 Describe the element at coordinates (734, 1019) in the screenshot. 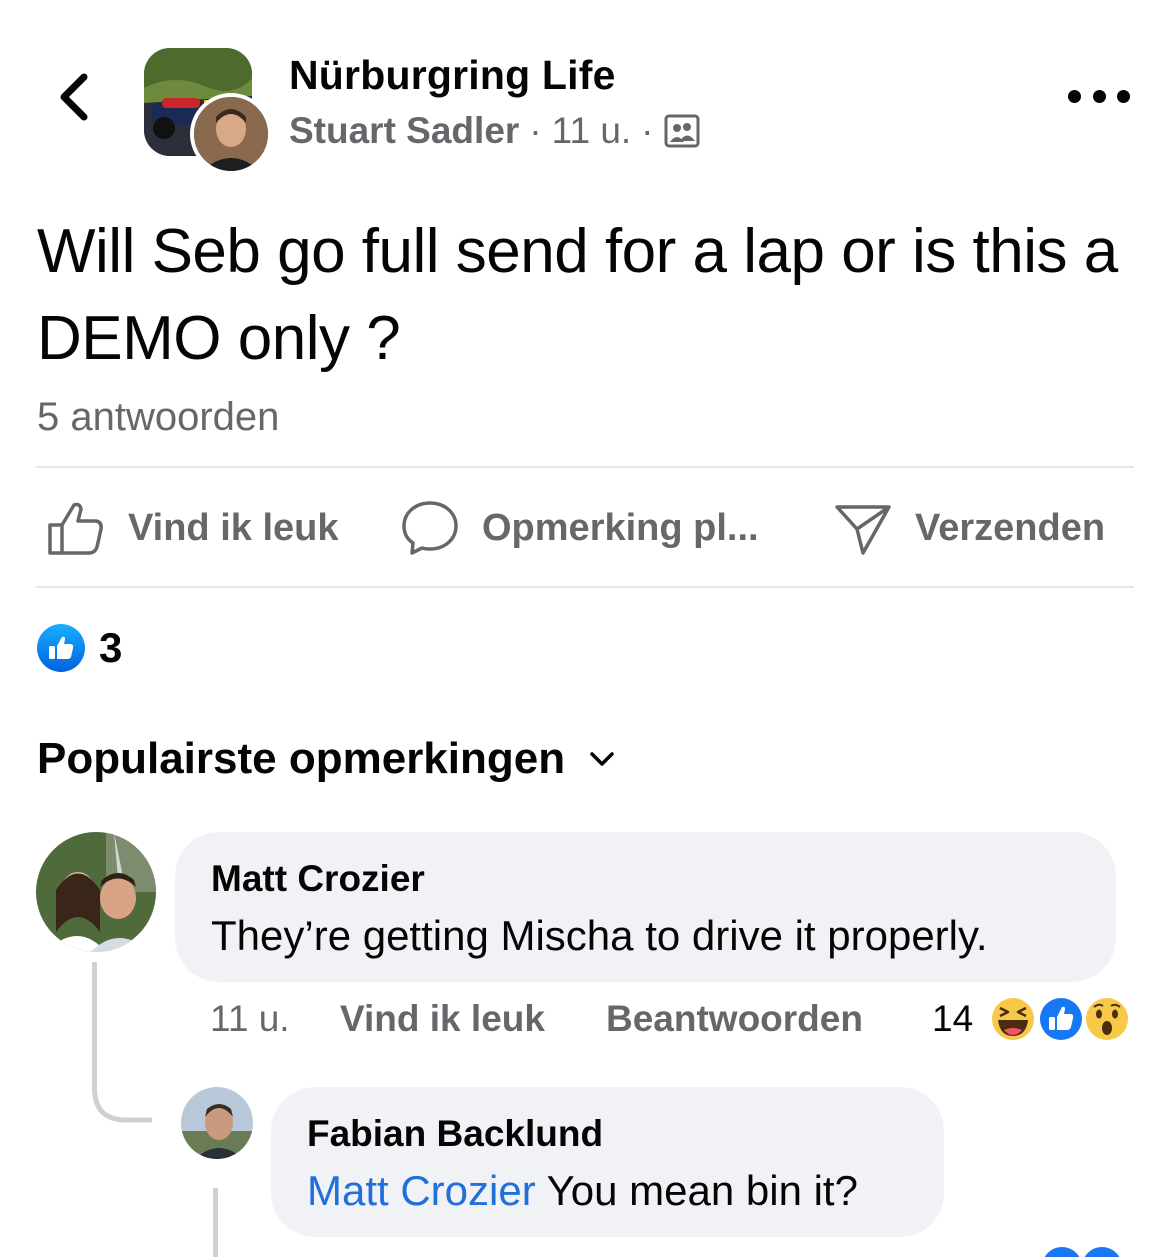

I see `comment-reply-button: Beantwoorden` at that location.